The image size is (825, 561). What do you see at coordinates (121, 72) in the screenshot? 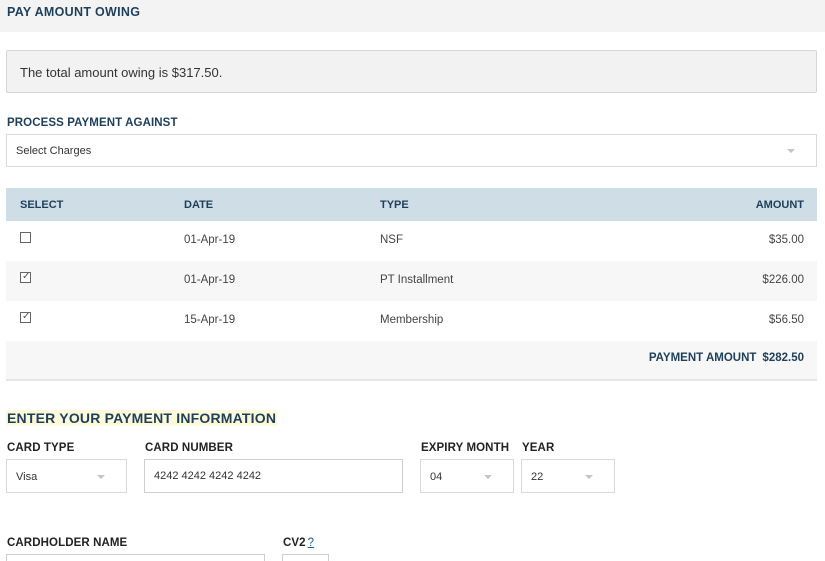
I see `owing-message: The total amount owing is $317.50.` at bounding box center [121, 72].